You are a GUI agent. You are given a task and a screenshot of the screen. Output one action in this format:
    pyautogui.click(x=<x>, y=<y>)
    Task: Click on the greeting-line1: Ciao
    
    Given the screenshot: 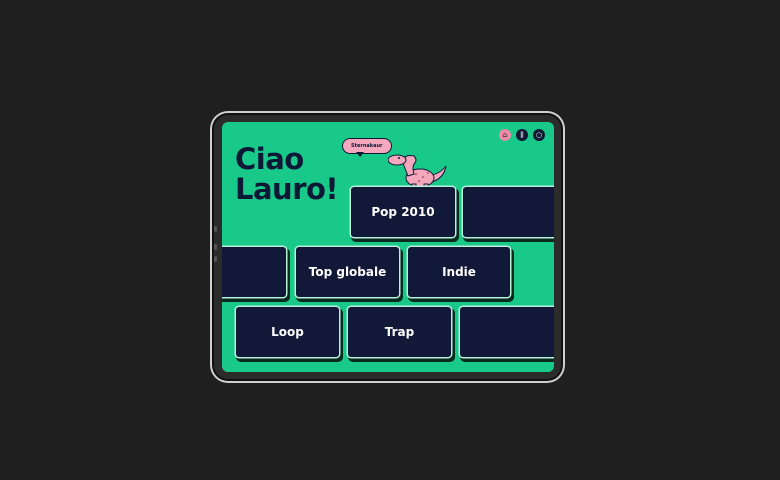 What is the action you would take?
    pyautogui.click(x=269, y=159)
    